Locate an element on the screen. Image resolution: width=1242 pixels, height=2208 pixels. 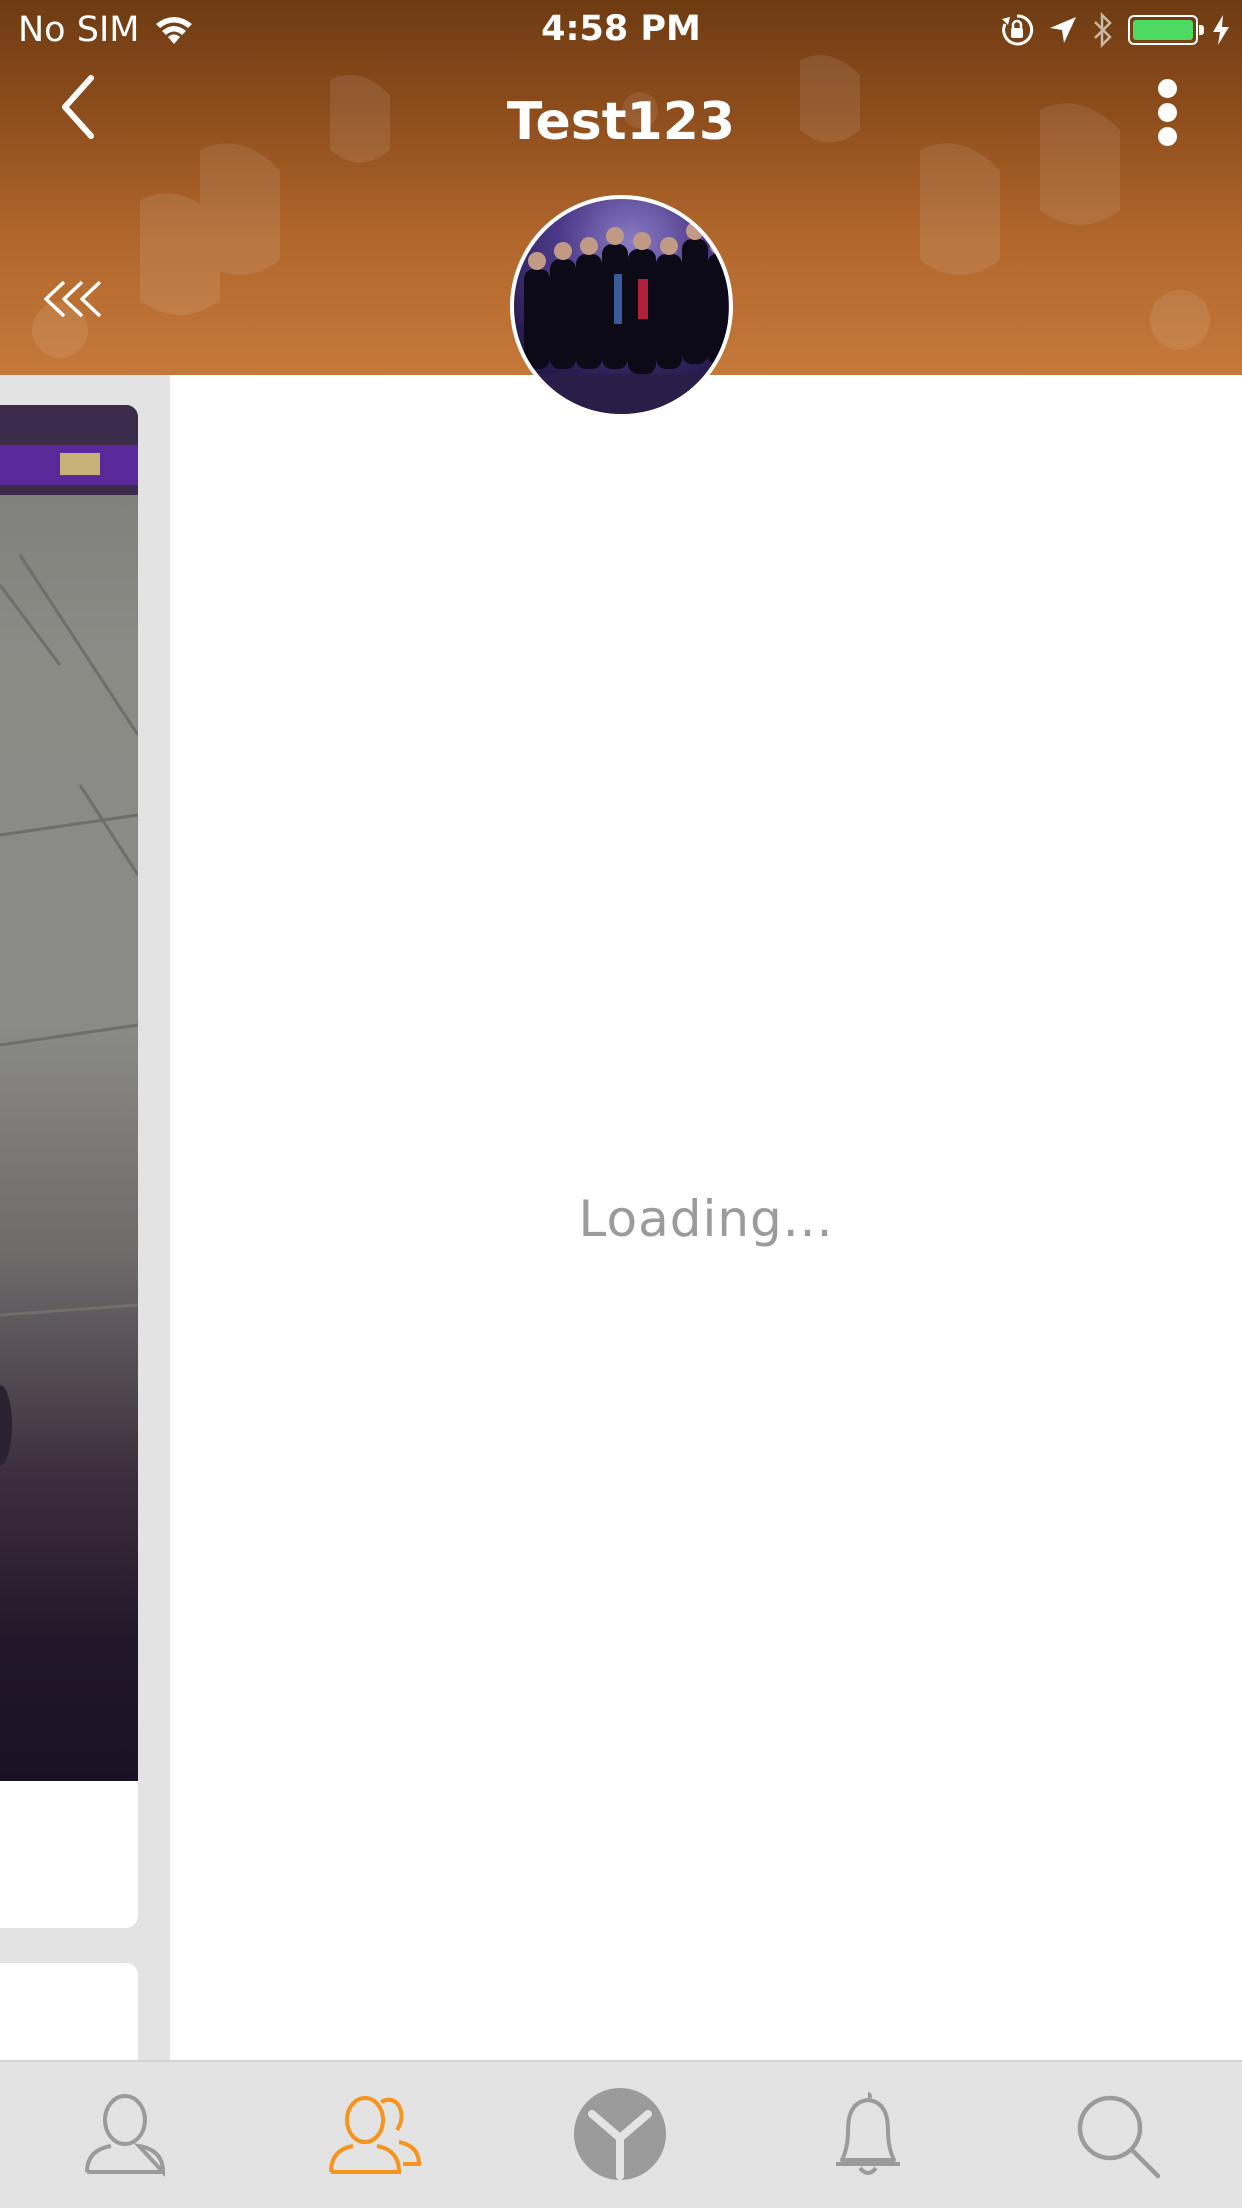
orientation-lock-icon is located at coordinates (1018, 30).